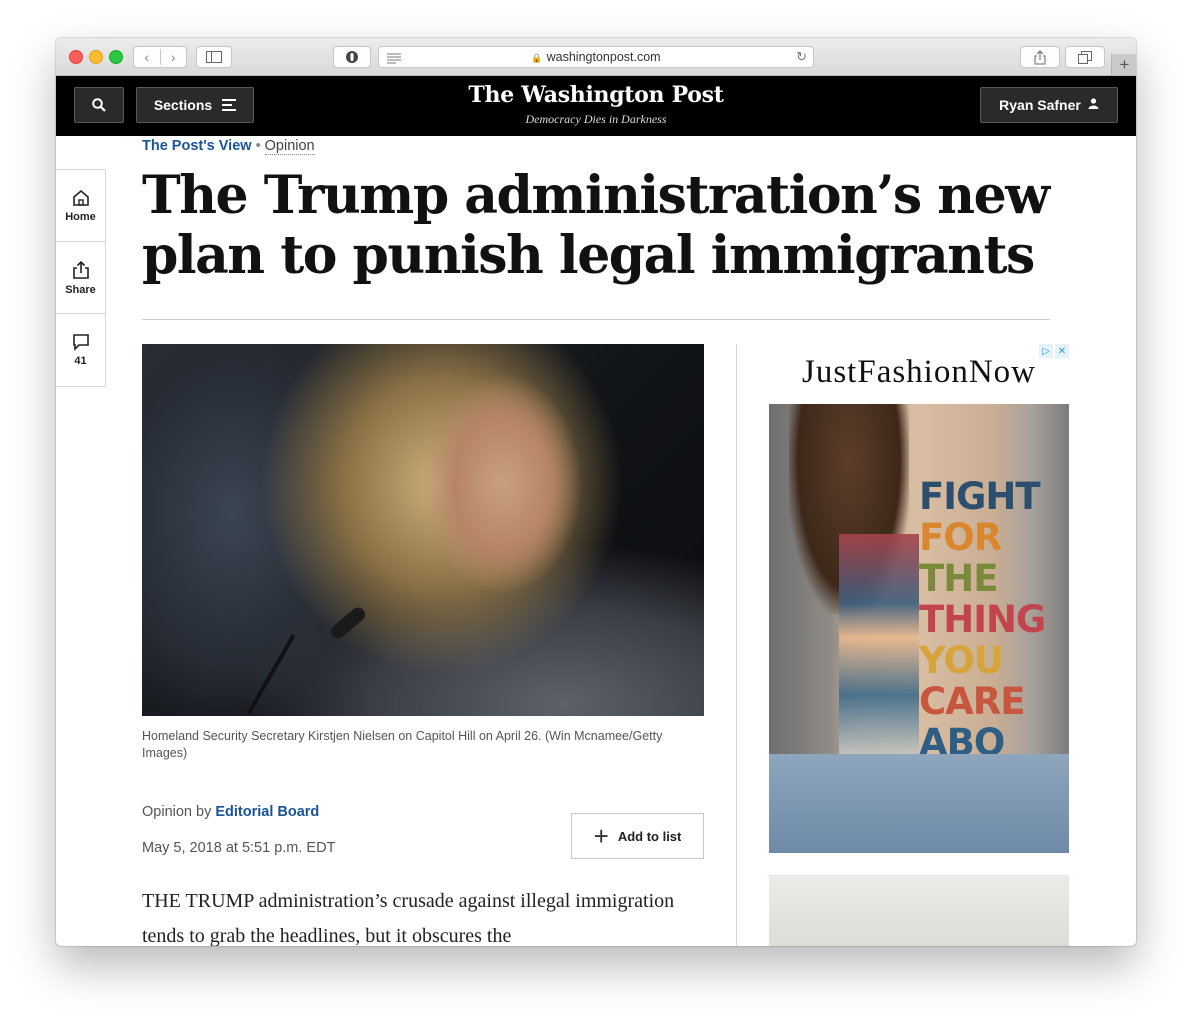 This screenshot has height=1021, width=1192. I want to click on user-name: Ryan Safner, so click(1040, 105).